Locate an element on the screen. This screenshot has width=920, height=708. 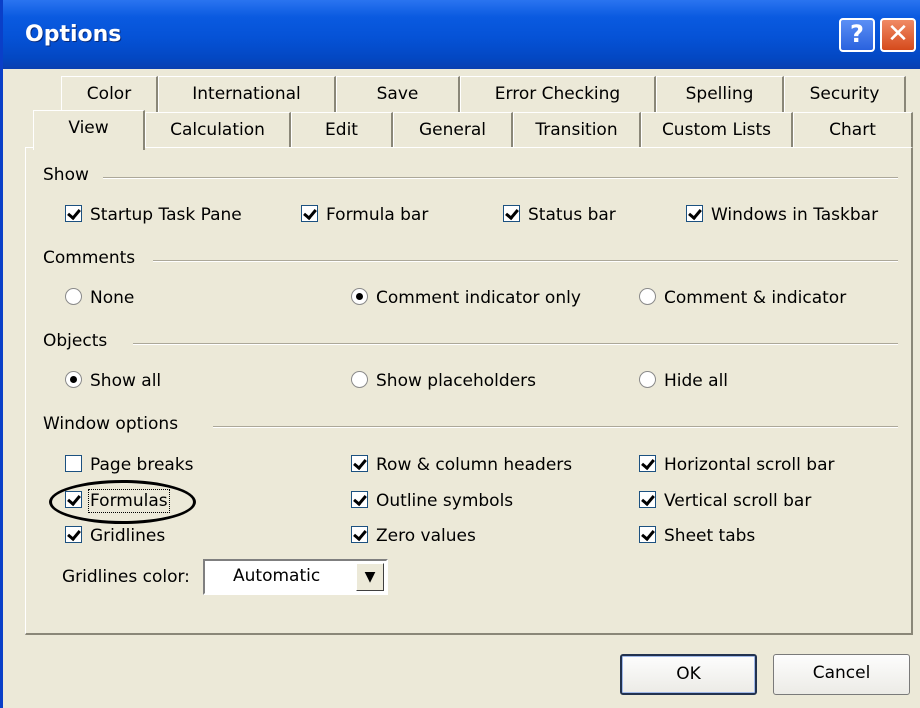
tab-label: View is located at coordinates (88, 128).